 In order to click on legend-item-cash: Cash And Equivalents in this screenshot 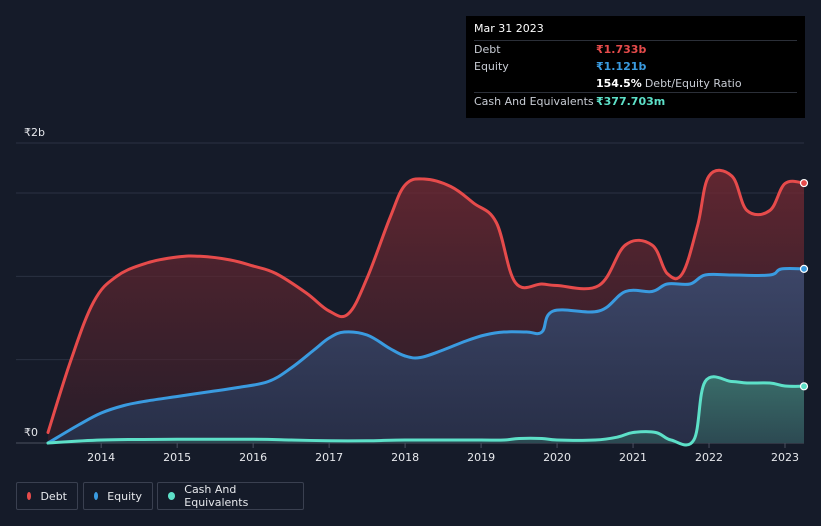, I will do `click(230, 496)`.